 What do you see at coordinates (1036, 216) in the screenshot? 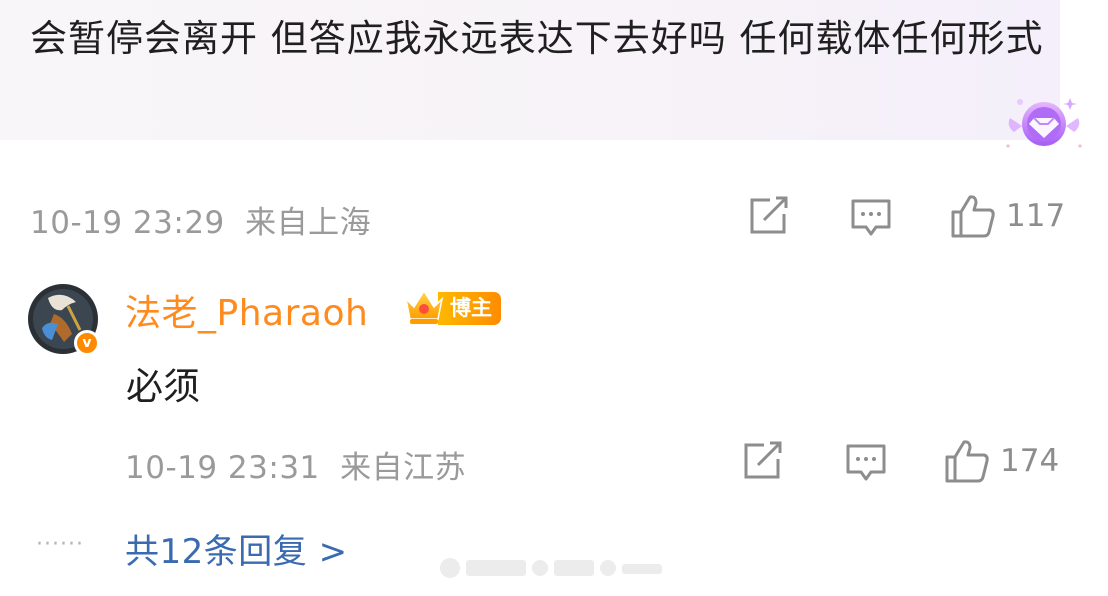
I see `parent-like-count: 117` at bounding box center [1036, 216].